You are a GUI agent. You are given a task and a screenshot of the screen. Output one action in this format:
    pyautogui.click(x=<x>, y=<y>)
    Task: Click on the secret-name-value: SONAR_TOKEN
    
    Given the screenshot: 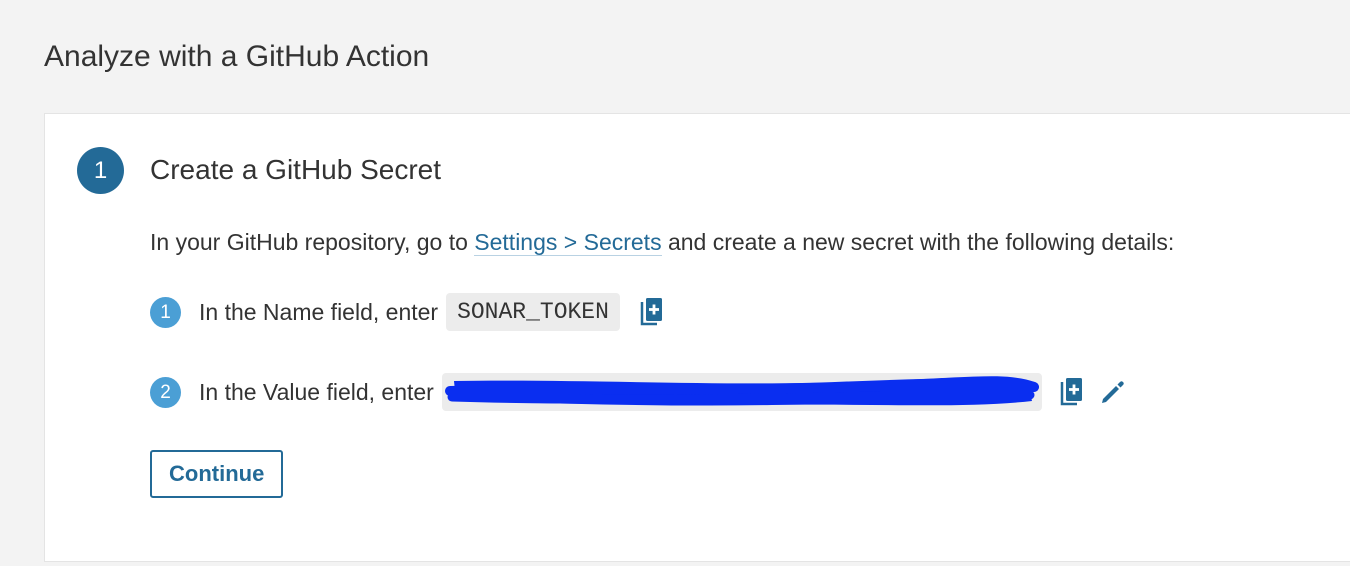 What is the action you would take?
    pyautogui.click(x=533, y=312)
    